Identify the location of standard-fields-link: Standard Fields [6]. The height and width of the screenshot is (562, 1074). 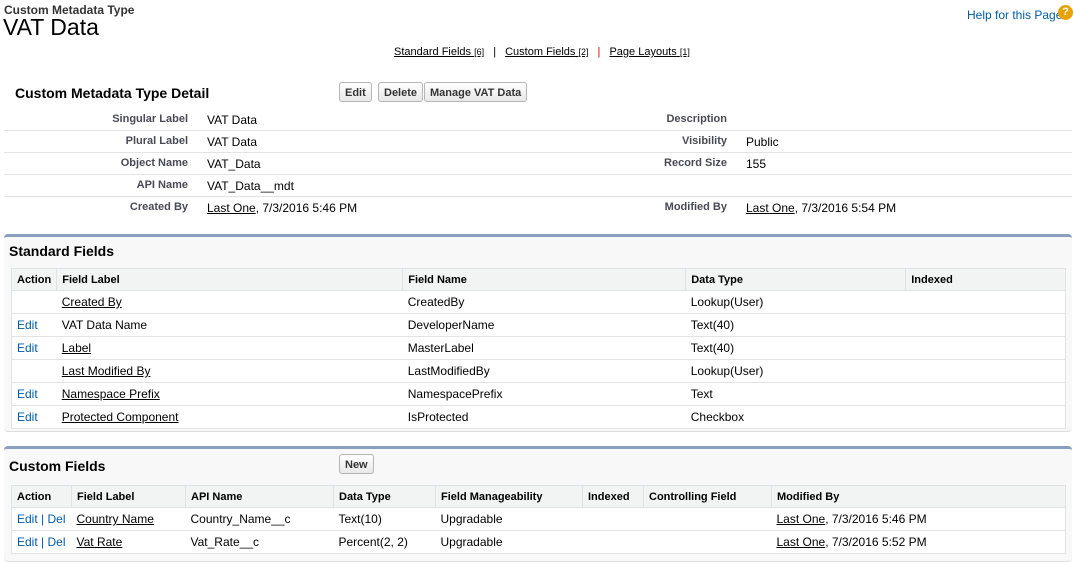
(439, 52).